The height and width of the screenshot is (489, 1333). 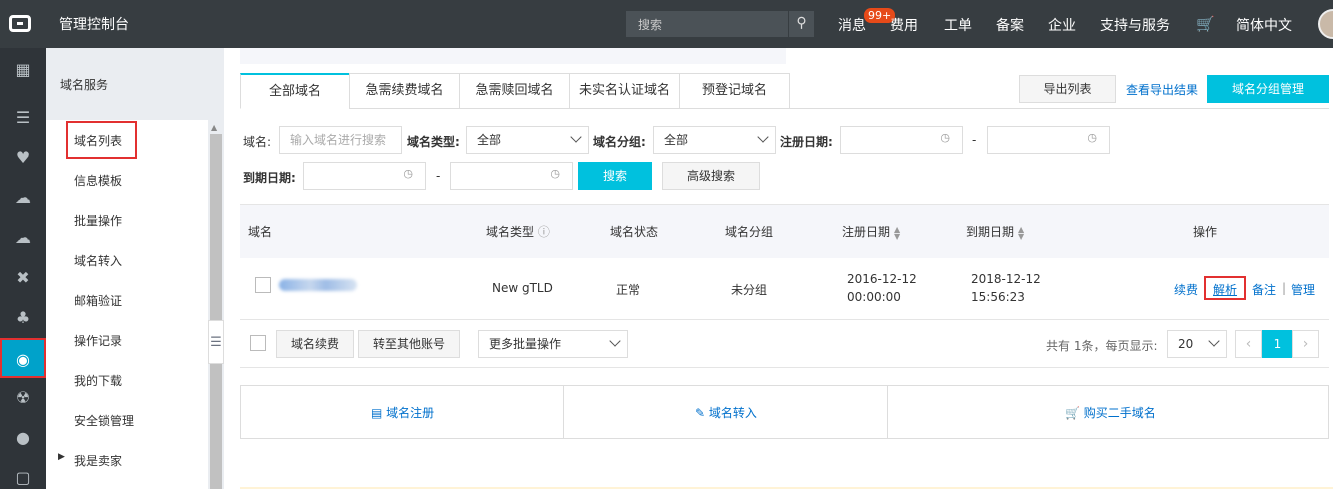 I want to click on search-box: 搜索 ⚲, so click(x=720, y=24).